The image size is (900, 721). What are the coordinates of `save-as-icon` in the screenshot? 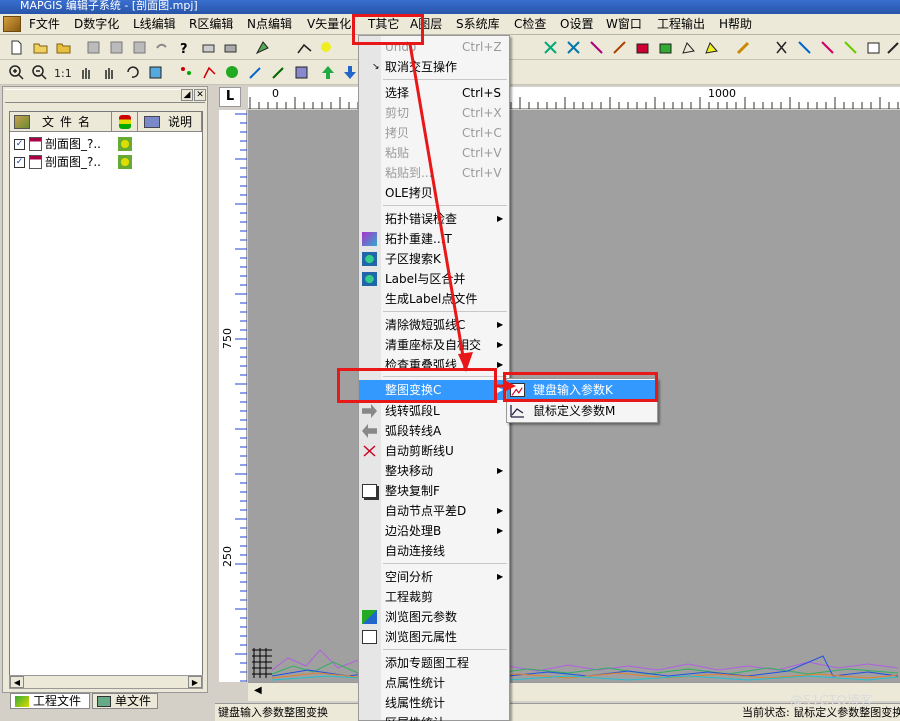 It's located at (116, 47).